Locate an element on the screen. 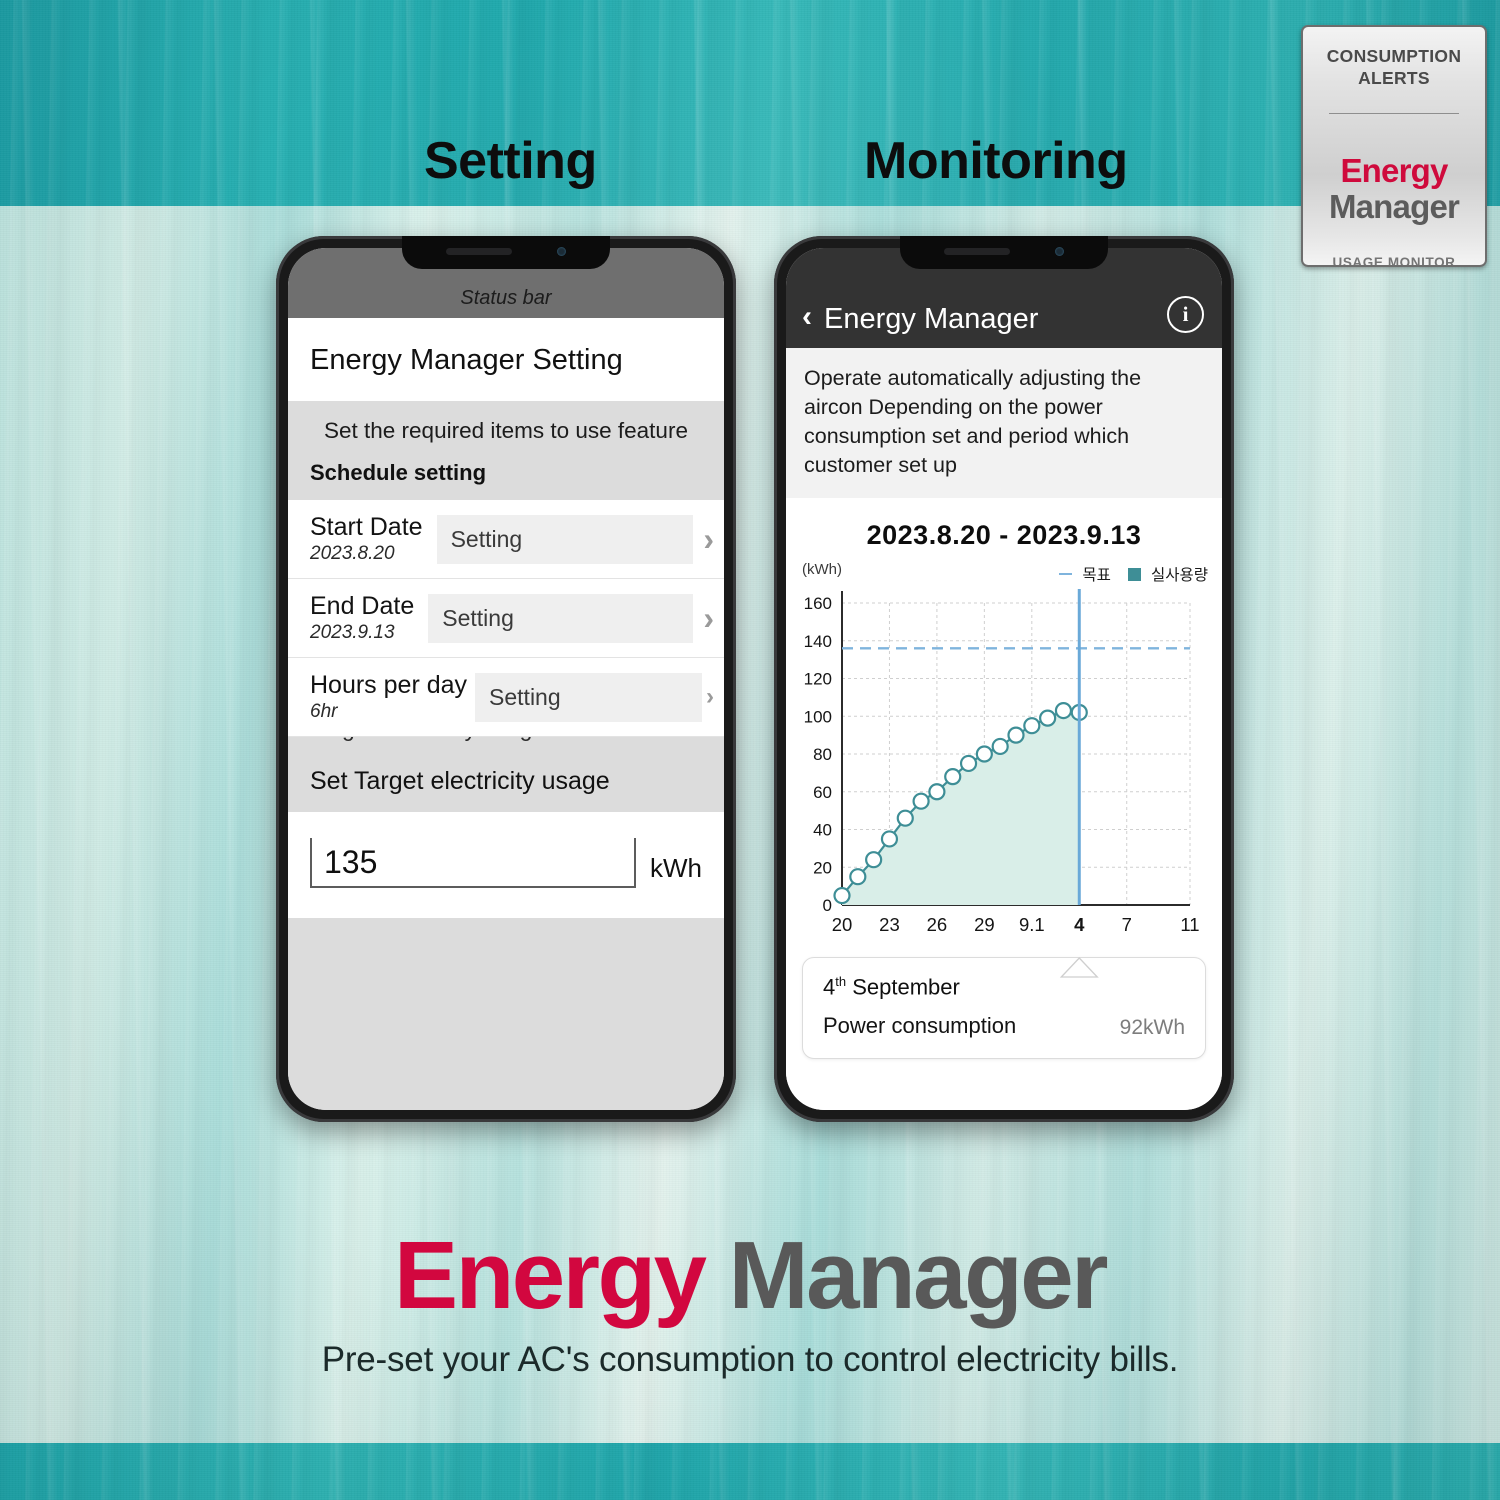  svg-text: 11 is located at coordinates (1189, 924).